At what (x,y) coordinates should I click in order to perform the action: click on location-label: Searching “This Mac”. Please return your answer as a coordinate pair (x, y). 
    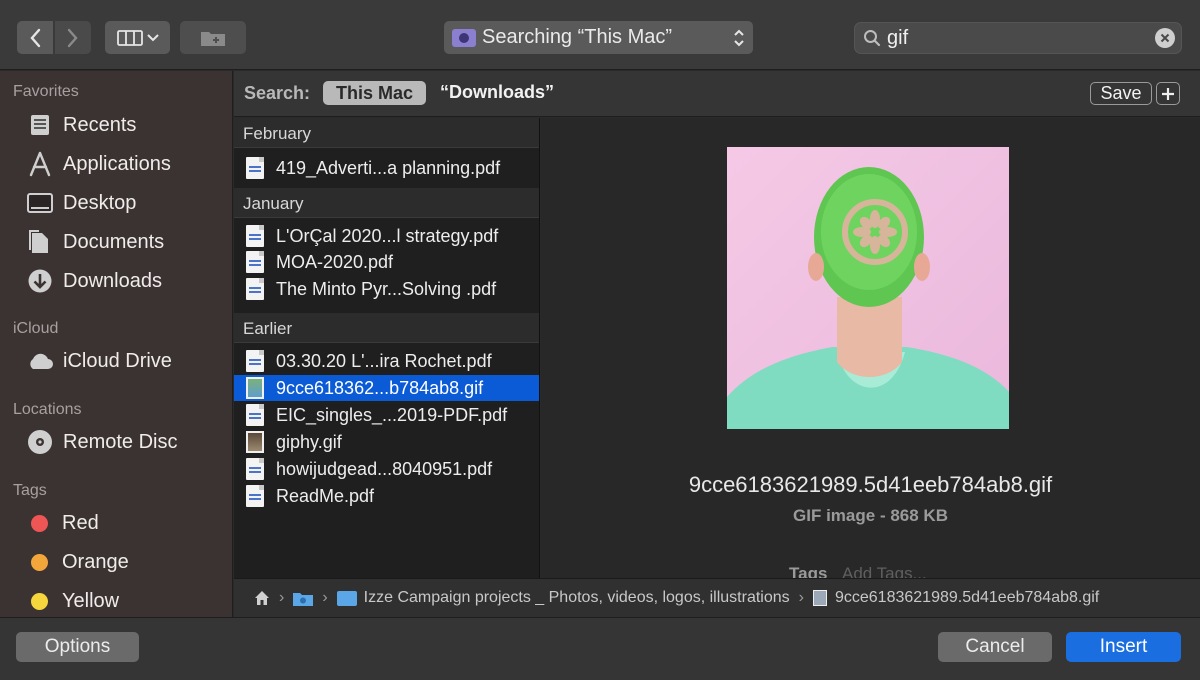
    Looking at the image, I should click on (577, 37).